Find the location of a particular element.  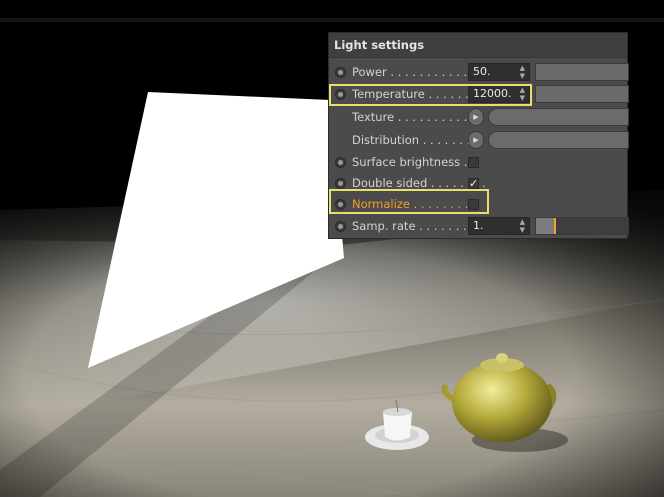

double-sided-checkbox: ✓ is located at coordinates (473, 183).